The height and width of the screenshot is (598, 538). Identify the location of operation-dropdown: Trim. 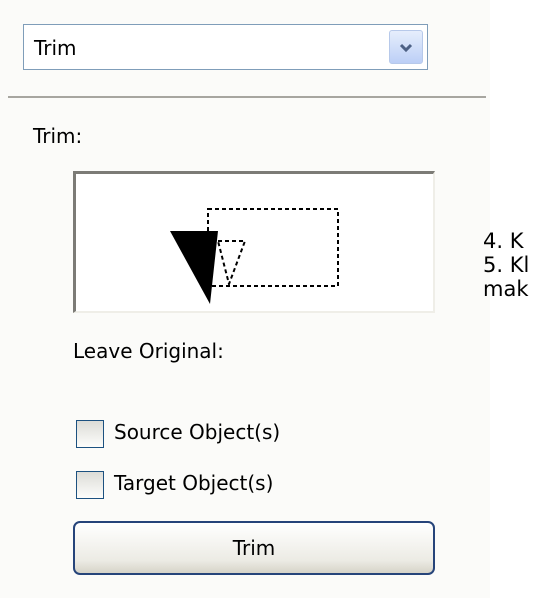
(225, 47).